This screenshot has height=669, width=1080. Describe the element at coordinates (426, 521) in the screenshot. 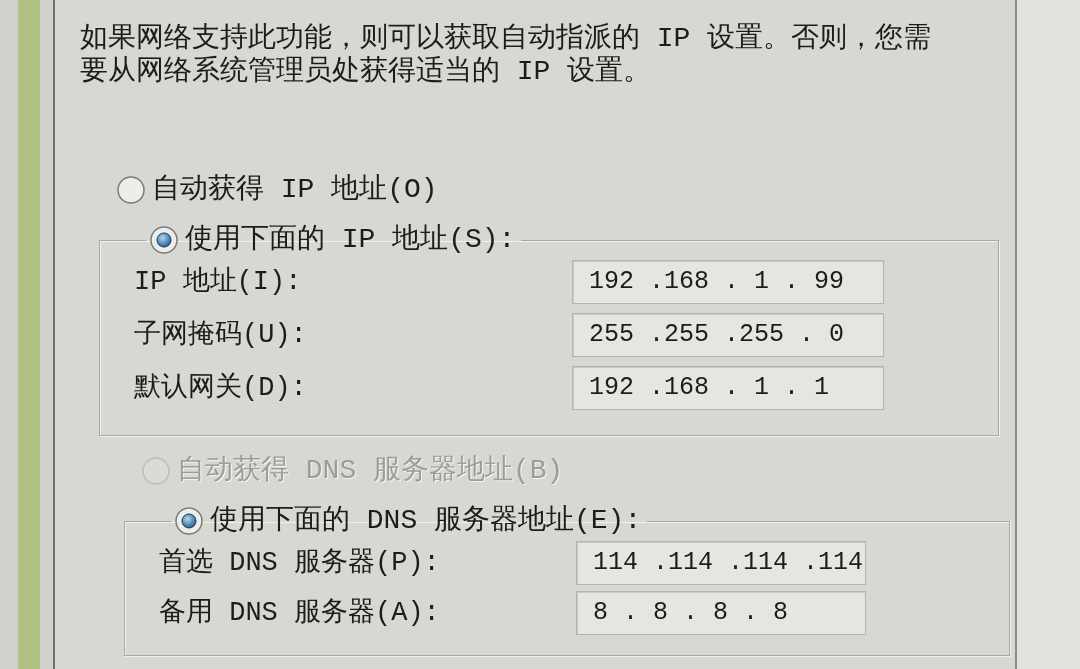

I see `radio-label: 使用下面的 DNS 服务器地址(E):` at that location.